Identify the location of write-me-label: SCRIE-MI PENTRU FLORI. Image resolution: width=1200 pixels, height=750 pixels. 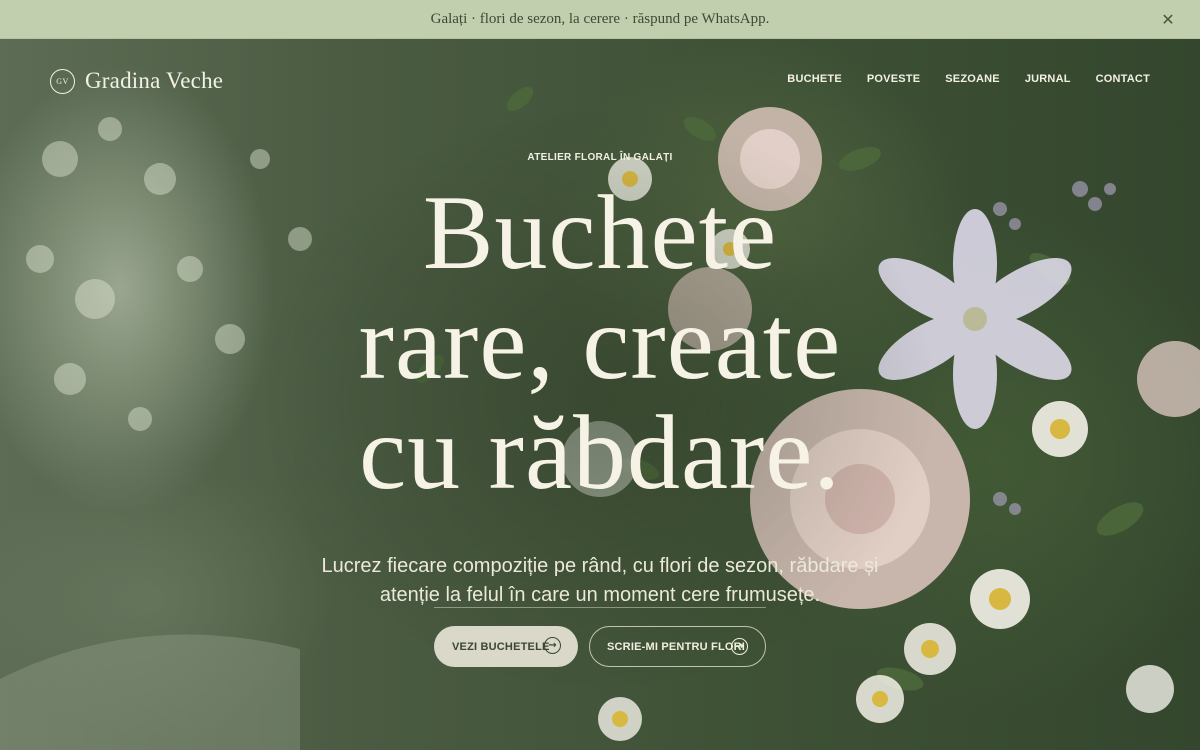
(676, 646).